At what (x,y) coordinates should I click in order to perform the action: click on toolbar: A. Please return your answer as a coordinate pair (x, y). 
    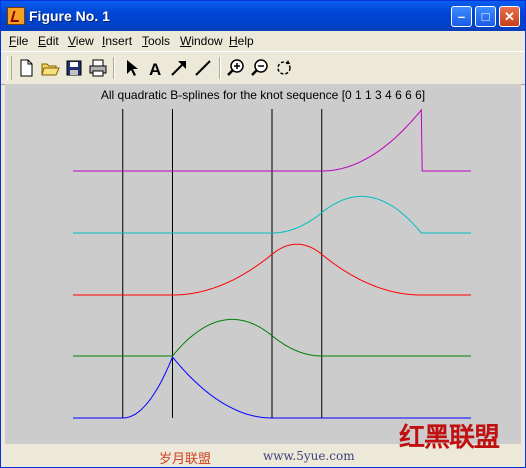
    Looking at the image, I should click on (263, 68).